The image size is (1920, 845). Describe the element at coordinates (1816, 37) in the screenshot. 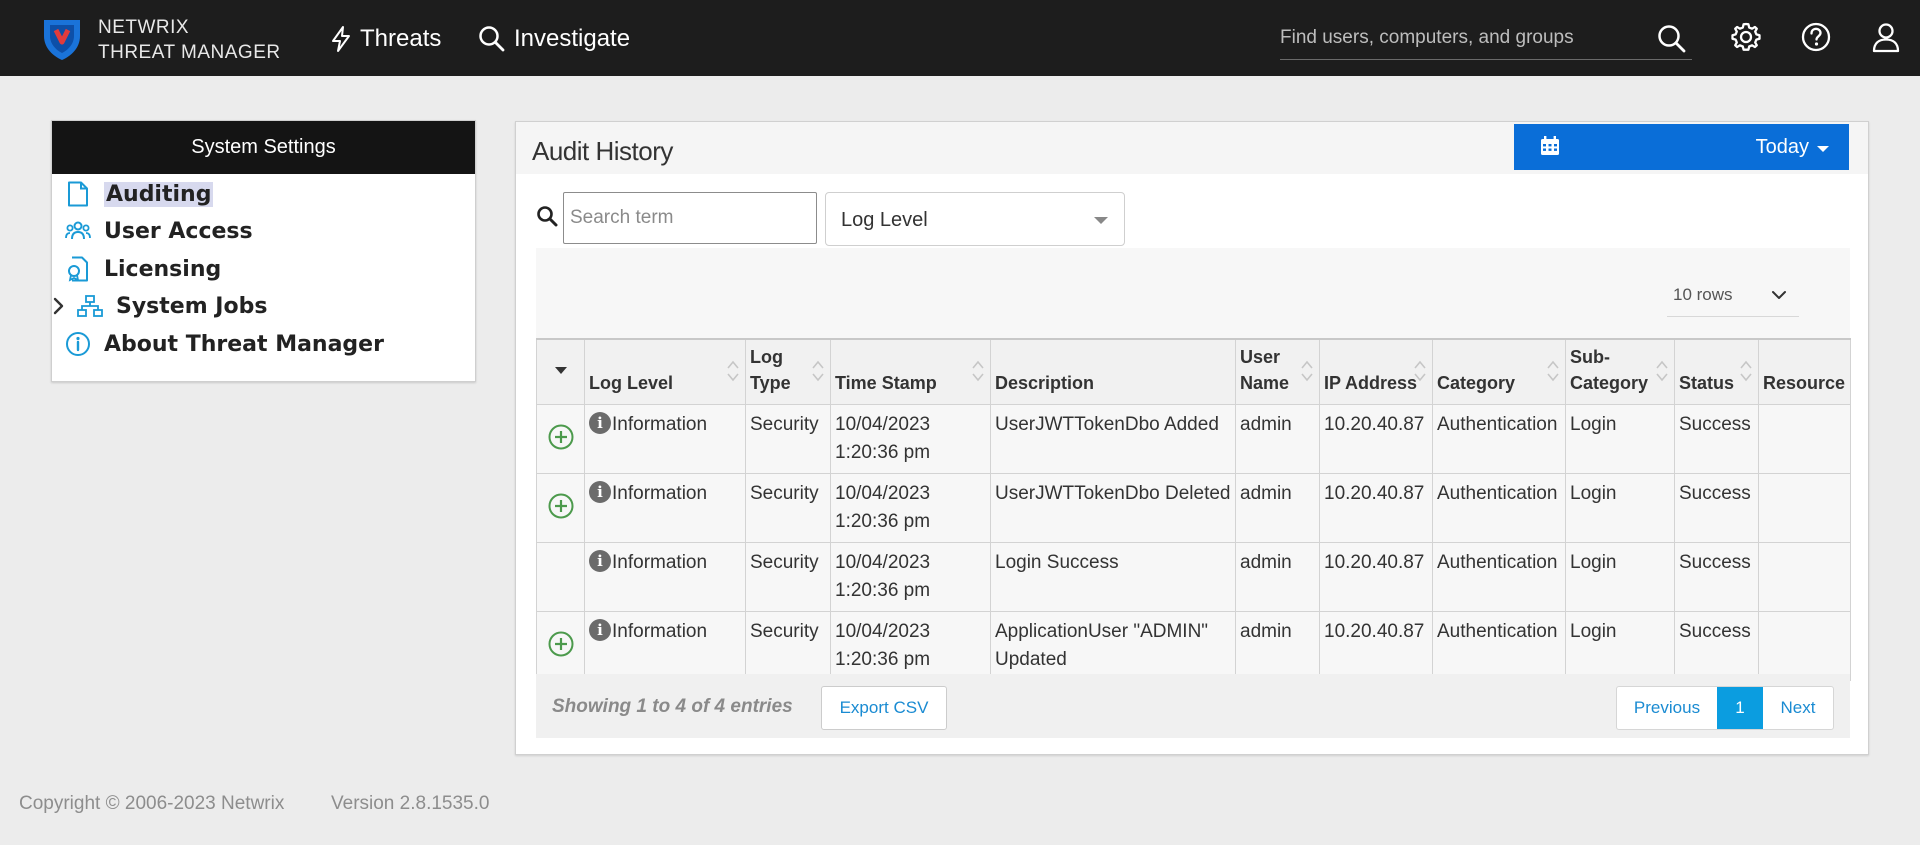

I see `help-icon` at that location.